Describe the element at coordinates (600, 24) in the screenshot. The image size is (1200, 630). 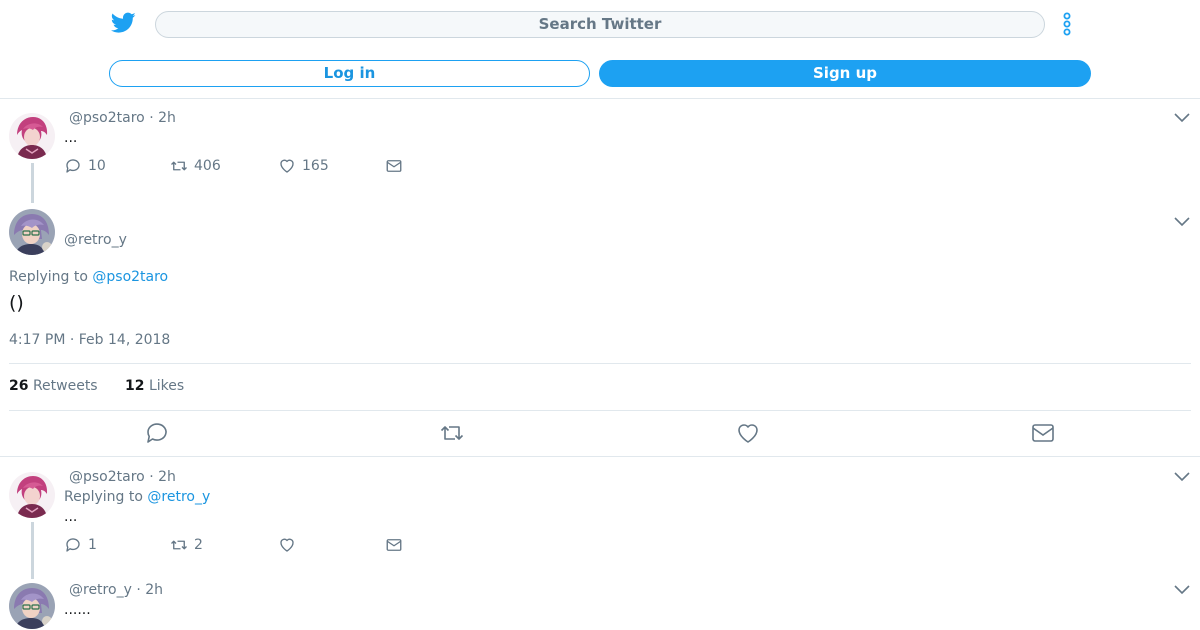
I see `search-input: Search Twitter` at that location.